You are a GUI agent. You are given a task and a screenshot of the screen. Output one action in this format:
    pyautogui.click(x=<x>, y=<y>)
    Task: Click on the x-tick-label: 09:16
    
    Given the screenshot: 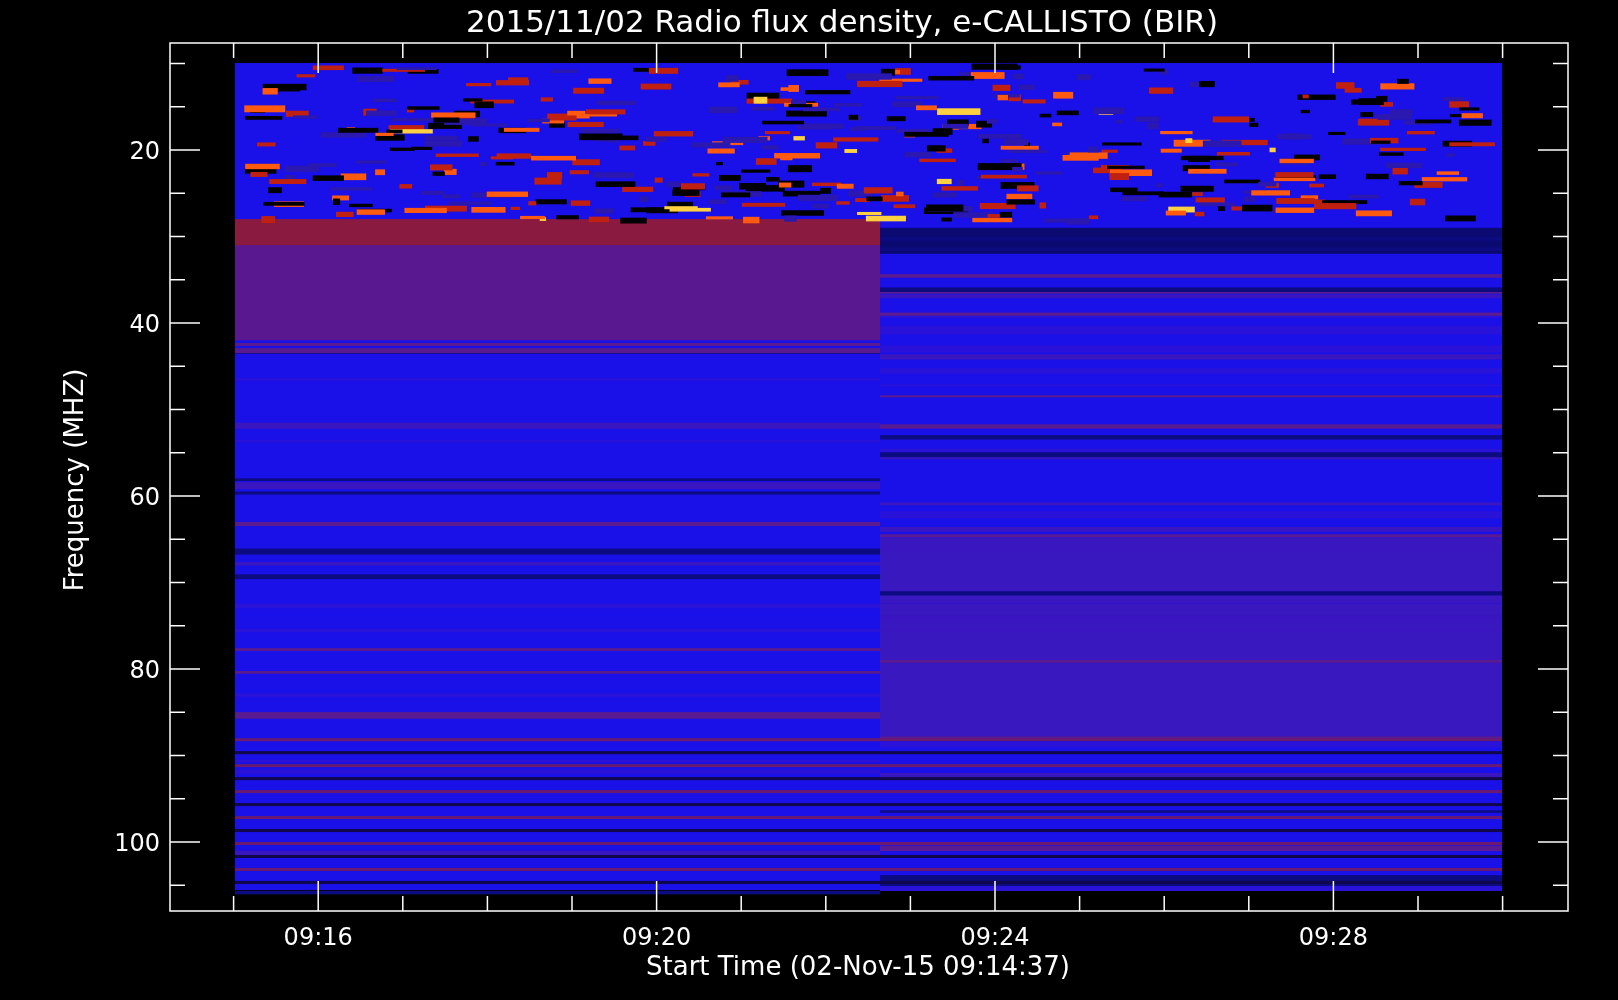 What is the action you would take?
    pyautogui.click(x=318, y=937)
    